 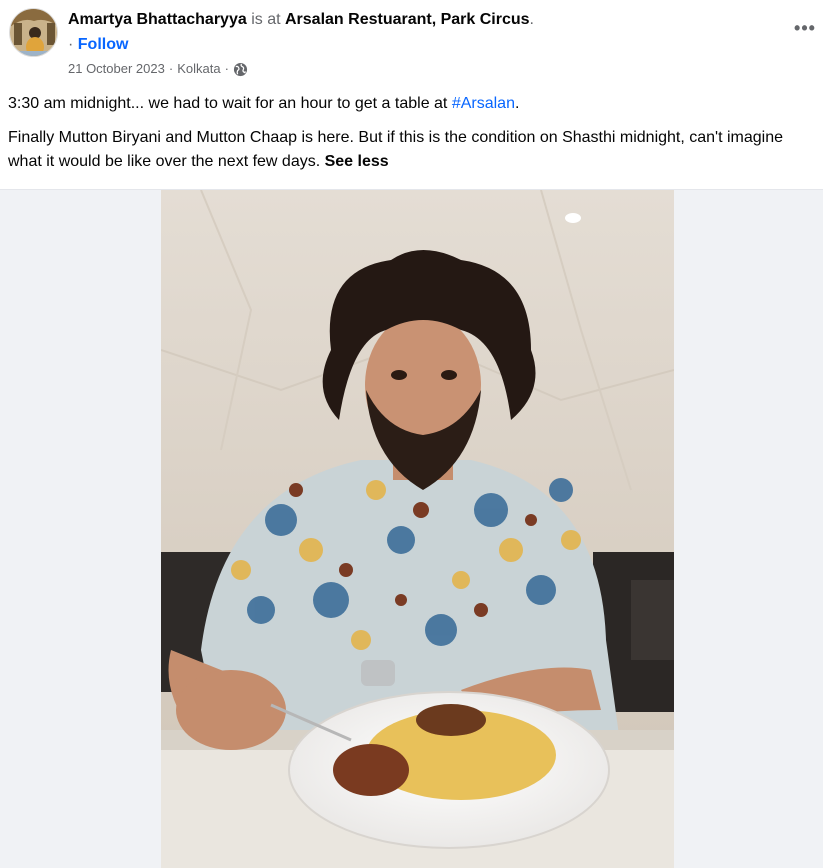 What do you see at coordinates (266, 19) in the screenshot?
I see `is-at-text: is at` at bounding box center [266, 19].